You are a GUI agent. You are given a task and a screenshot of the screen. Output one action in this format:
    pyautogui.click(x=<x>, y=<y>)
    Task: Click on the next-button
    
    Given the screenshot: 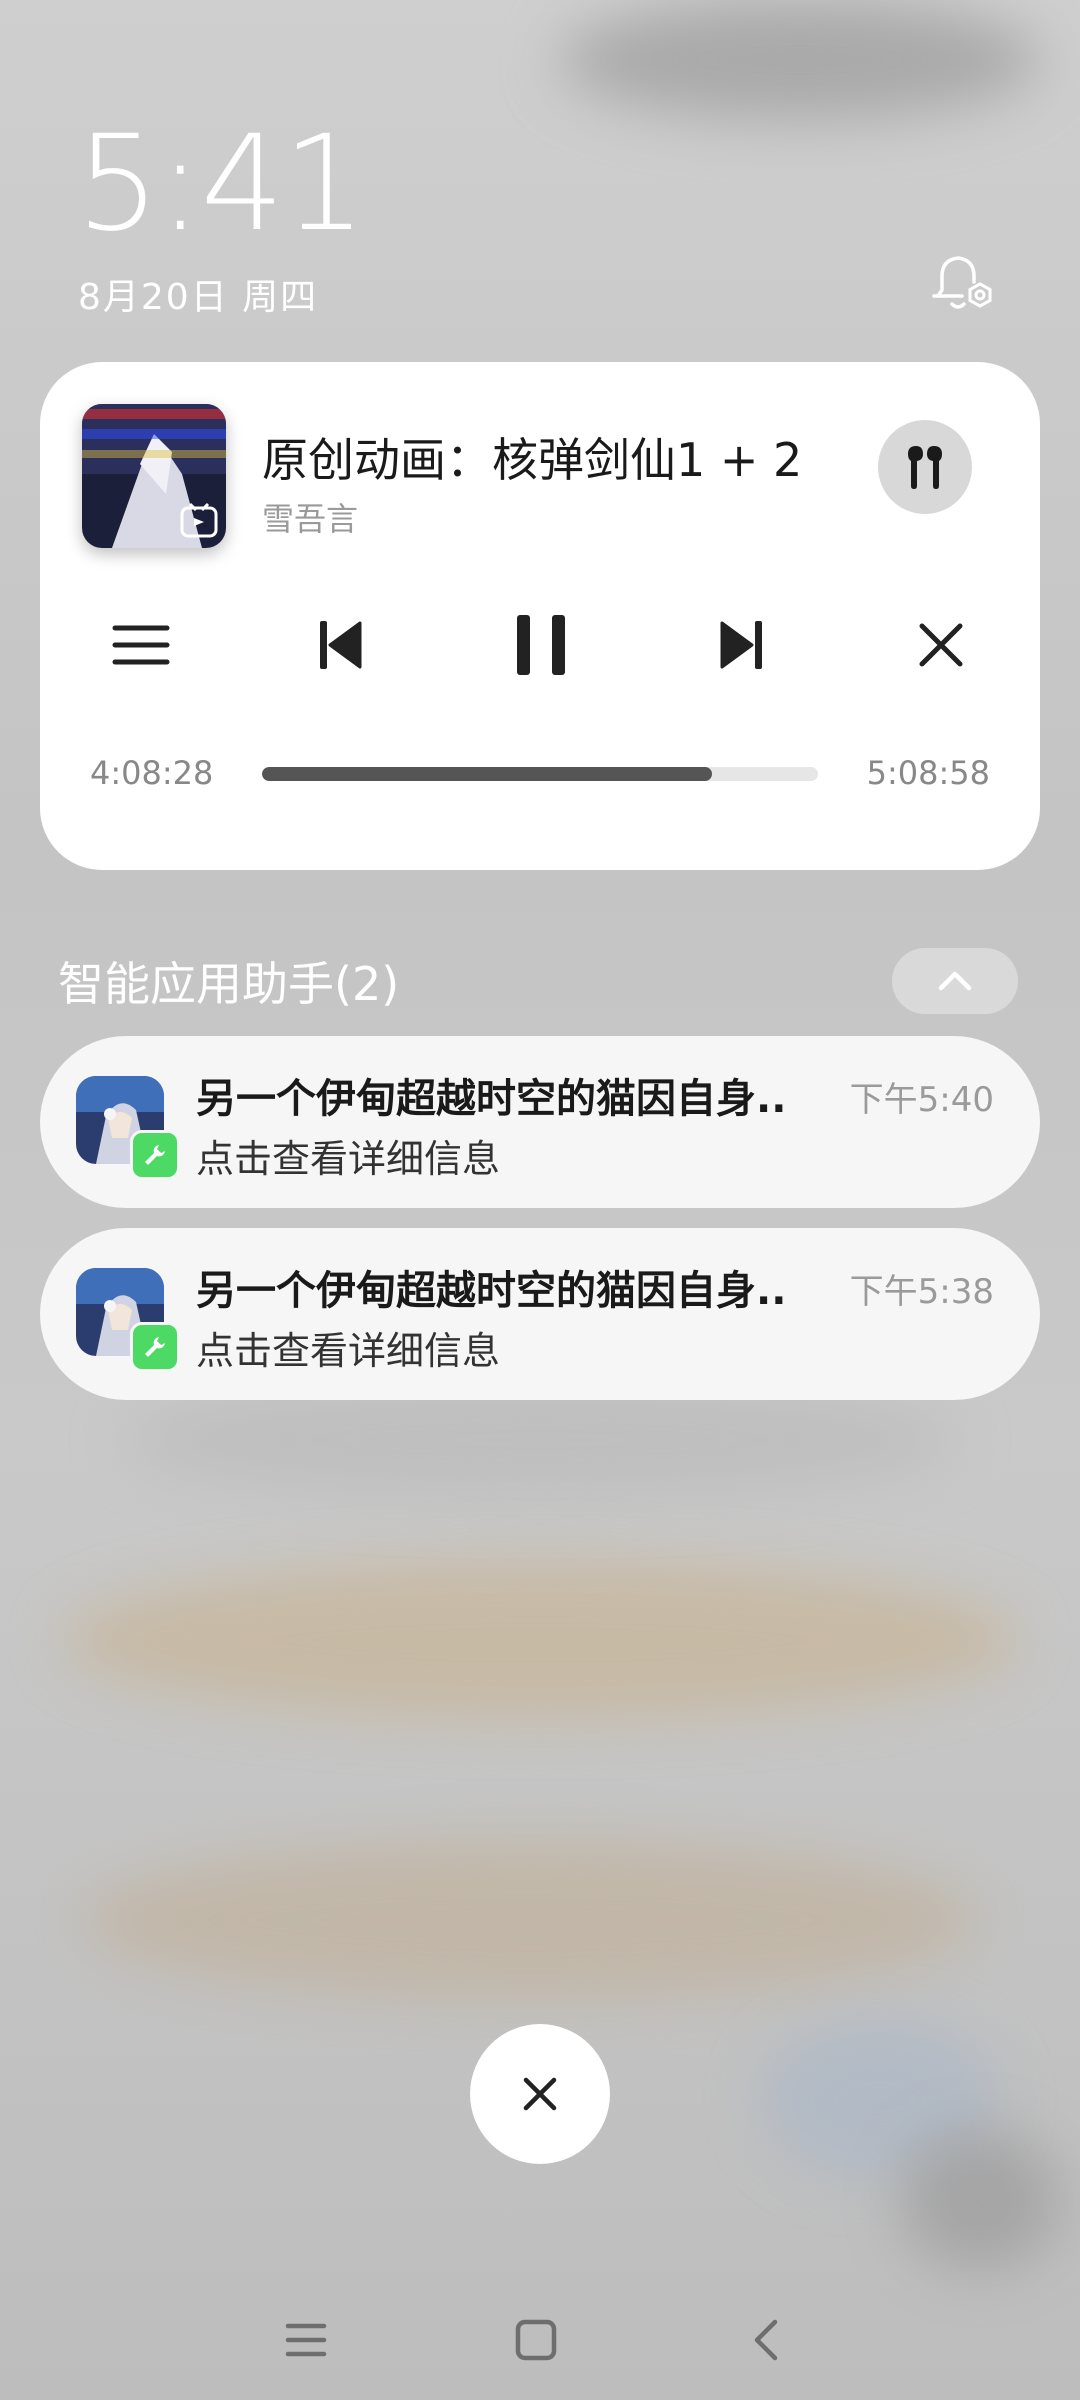 What is the action you would take?
    pyautogui.click(x=741, y=645)
    